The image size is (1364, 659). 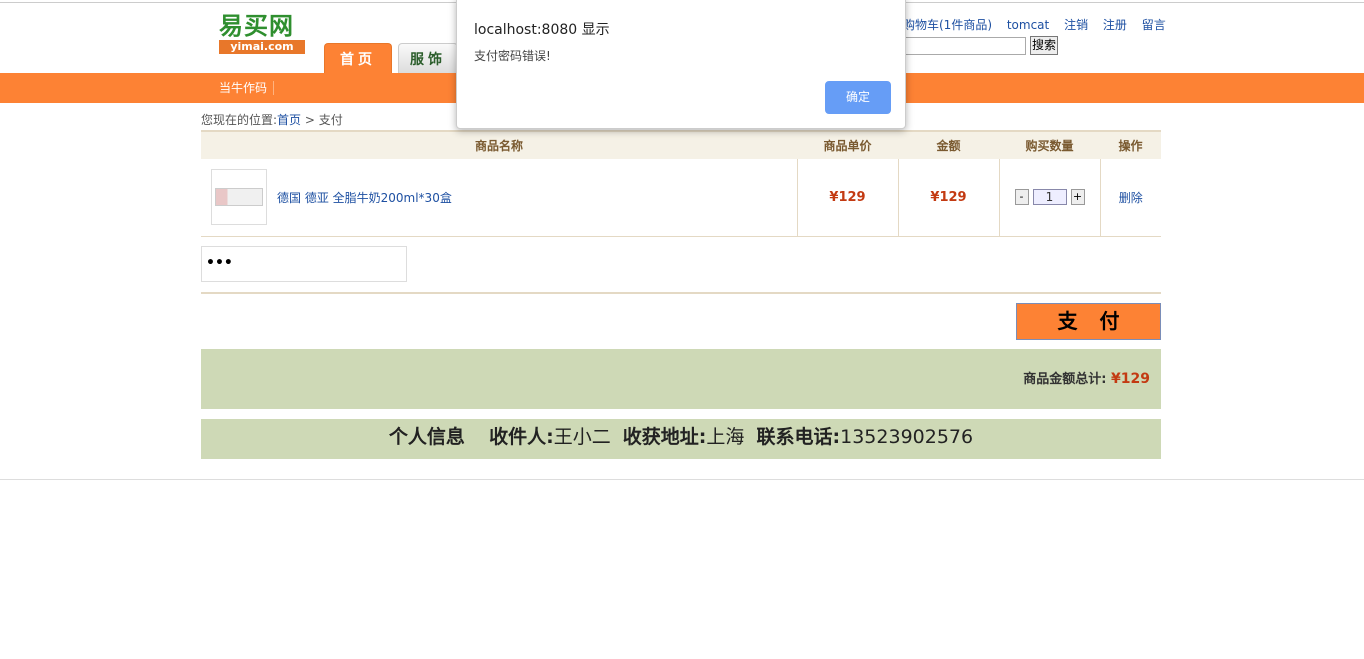 I want to click on cart-link: 购物车(1件商品), so click(x=947, y=25).